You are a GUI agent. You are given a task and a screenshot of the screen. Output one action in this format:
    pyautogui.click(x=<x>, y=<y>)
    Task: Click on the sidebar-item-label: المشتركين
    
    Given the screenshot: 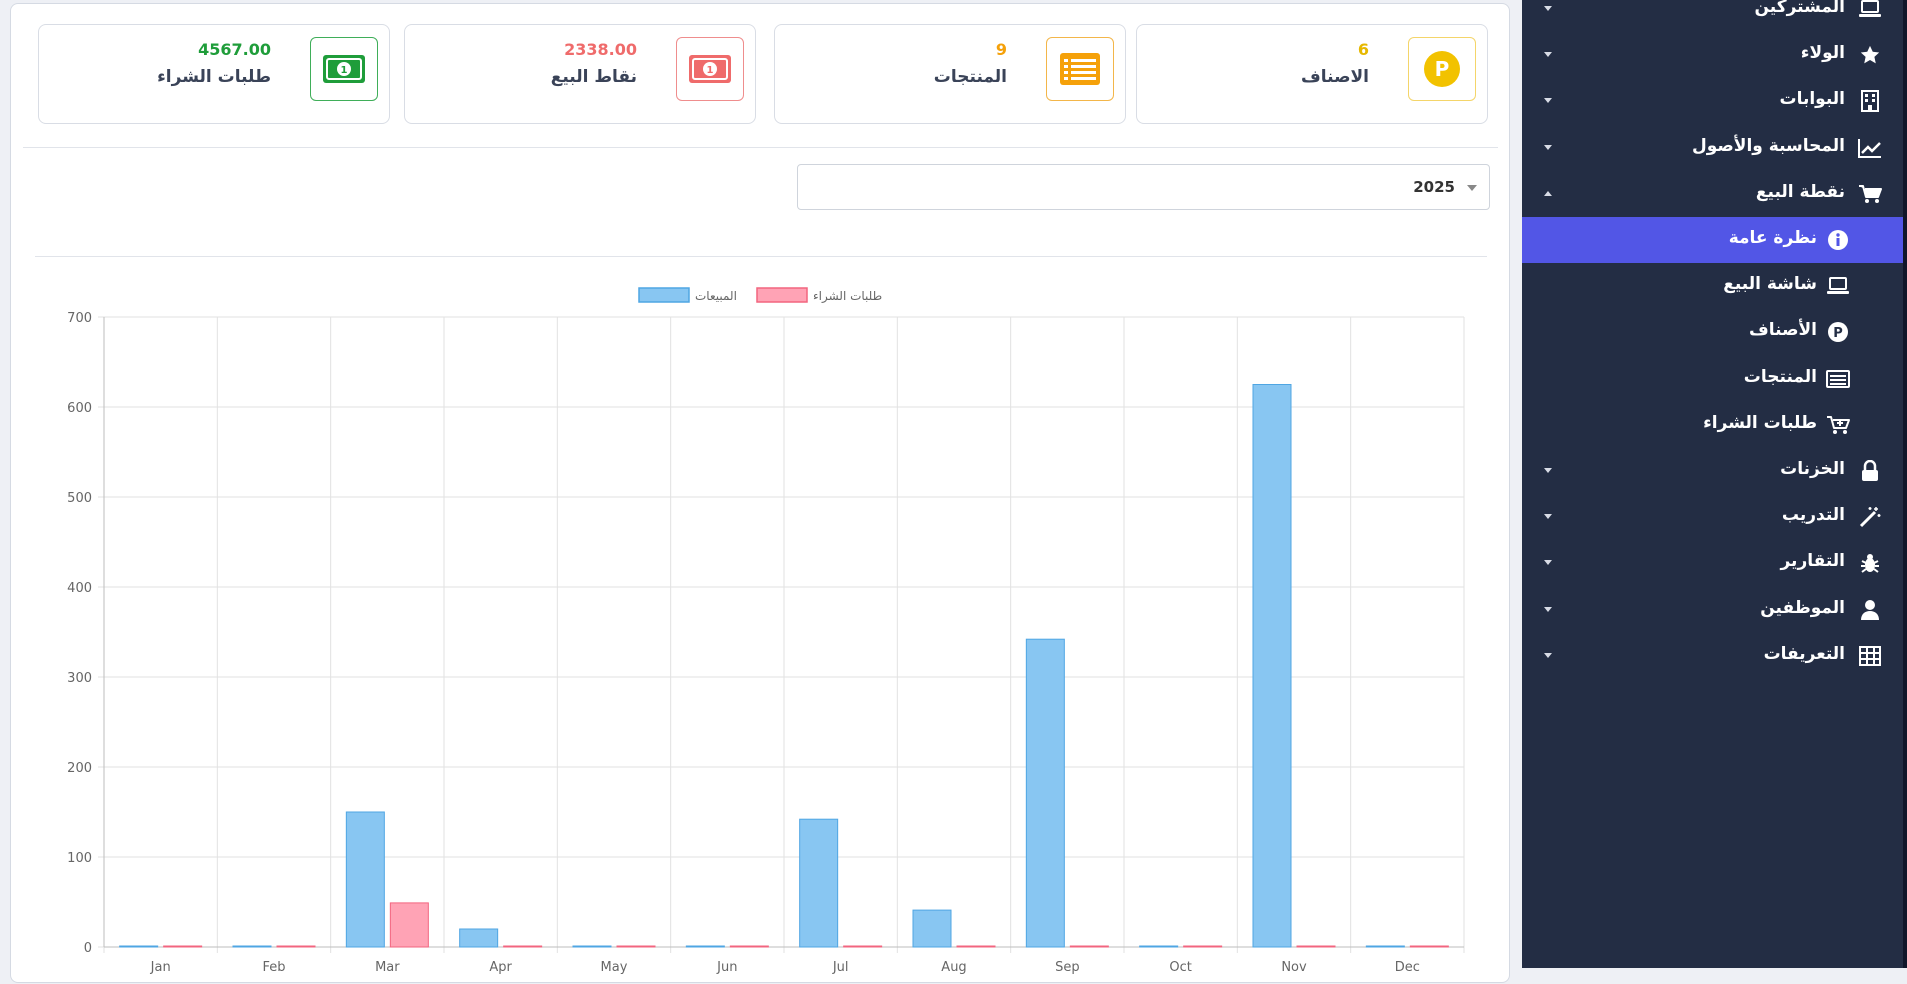 What is the action you would take?
    pyautogui.click(x=1799, y=8)
    